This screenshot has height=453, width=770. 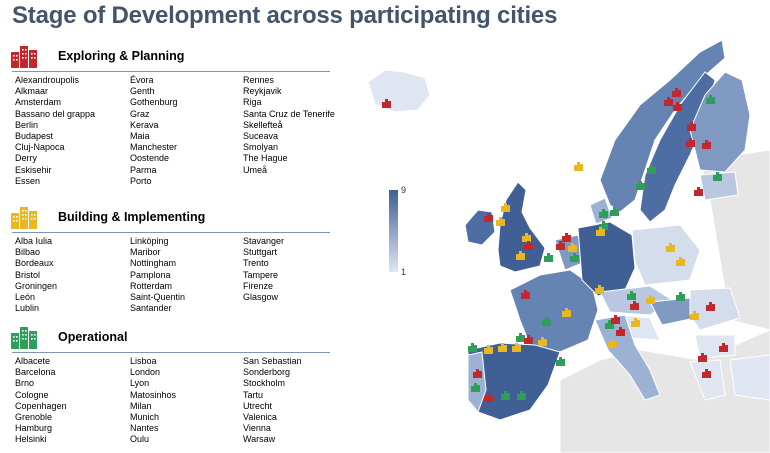 What do you see at coordinates (35, 372) in the screenshot?
I see `city-name: Barcelona` at bounding box center [35, 372].